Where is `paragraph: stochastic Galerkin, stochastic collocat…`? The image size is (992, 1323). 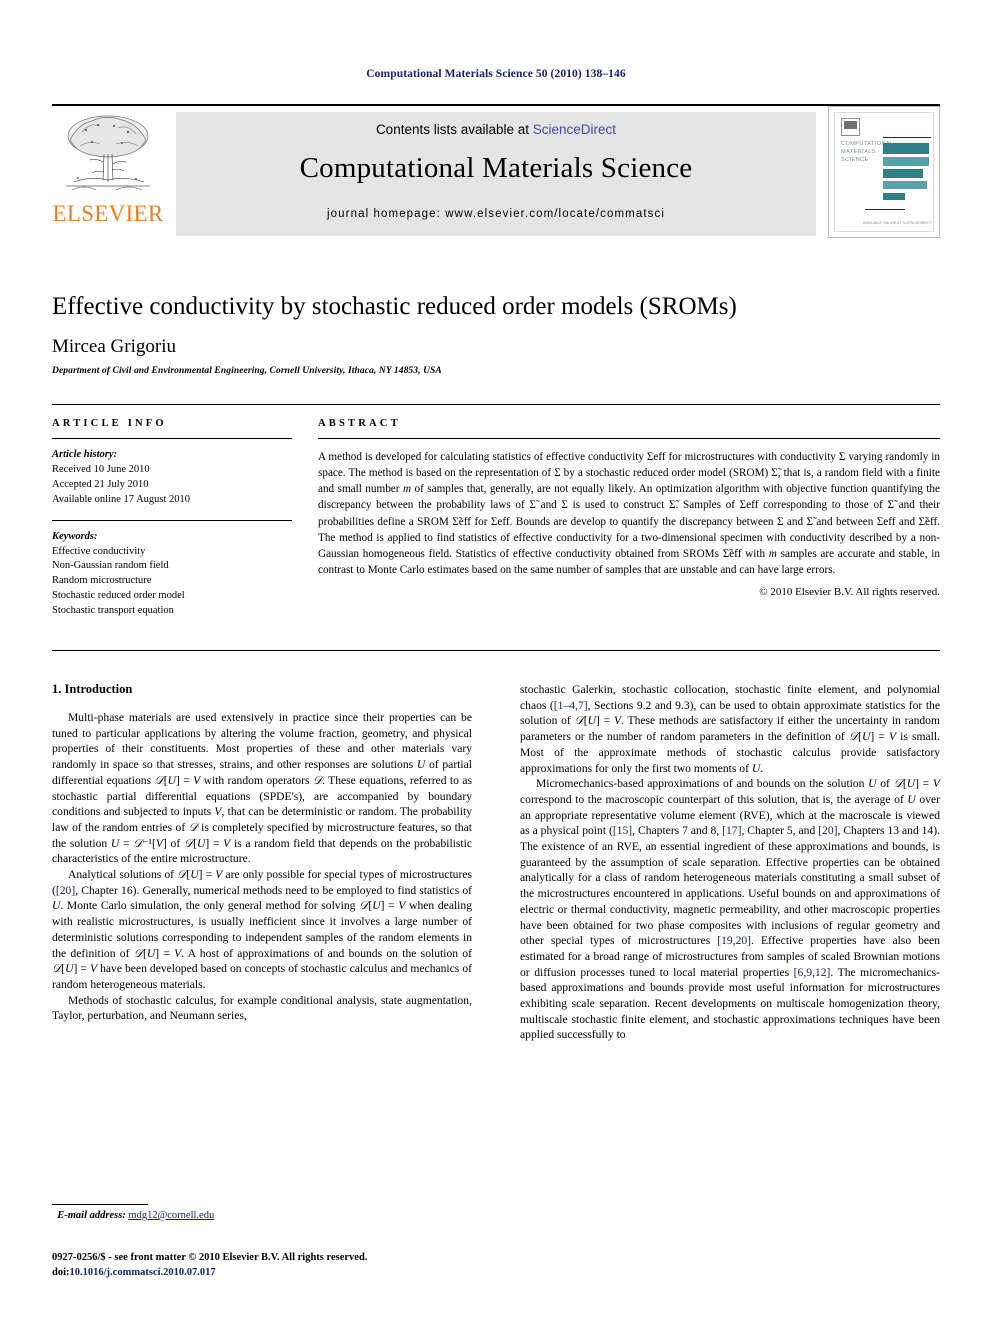
paragraph: stochastic Galerkin, stochastic collocat… is located at coordinates (730, 729).